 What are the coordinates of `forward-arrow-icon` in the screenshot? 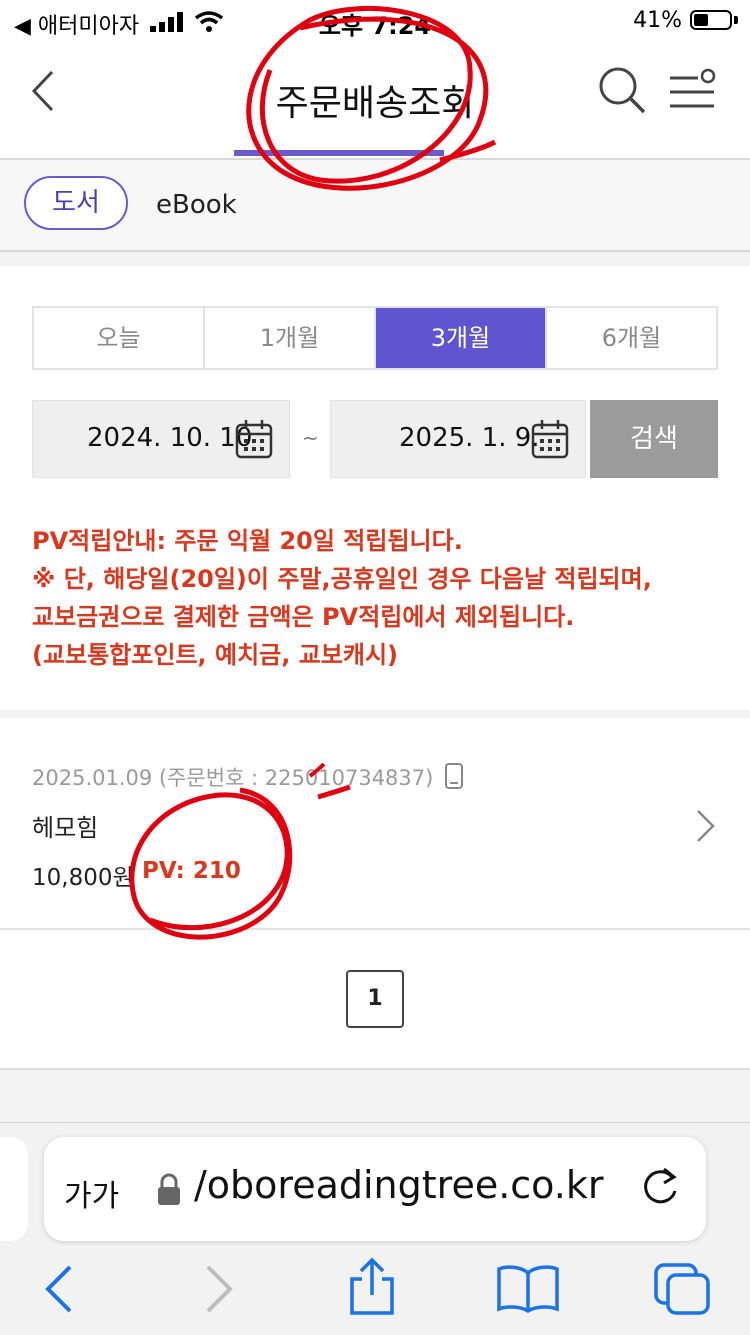 It's located at (220, 1289).